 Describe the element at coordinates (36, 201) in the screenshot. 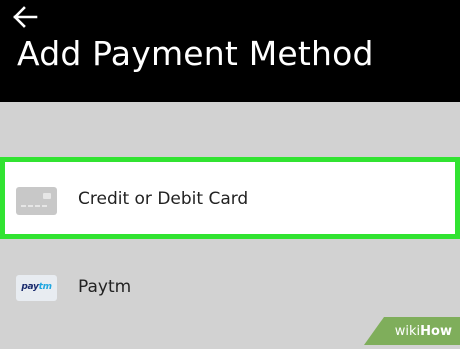

I see `credit-card-icon` at that location.